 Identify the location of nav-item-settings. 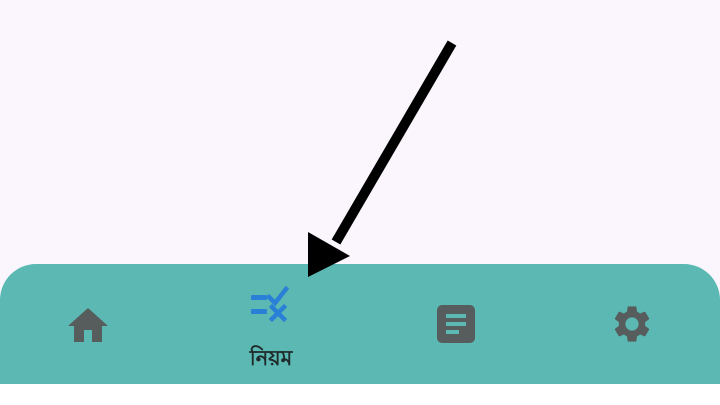
(632, 324).